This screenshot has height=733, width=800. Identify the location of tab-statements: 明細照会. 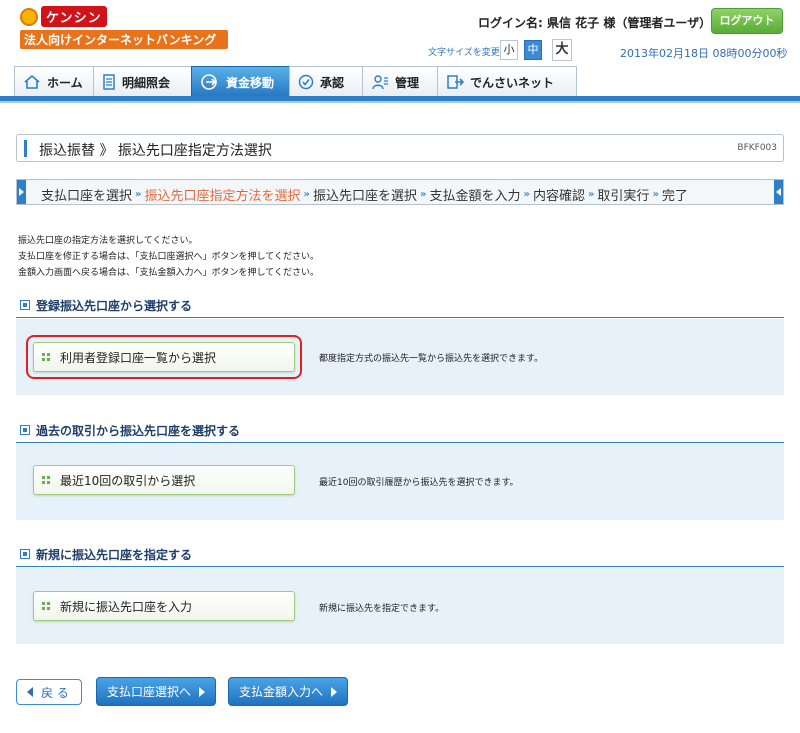
(142, 81).